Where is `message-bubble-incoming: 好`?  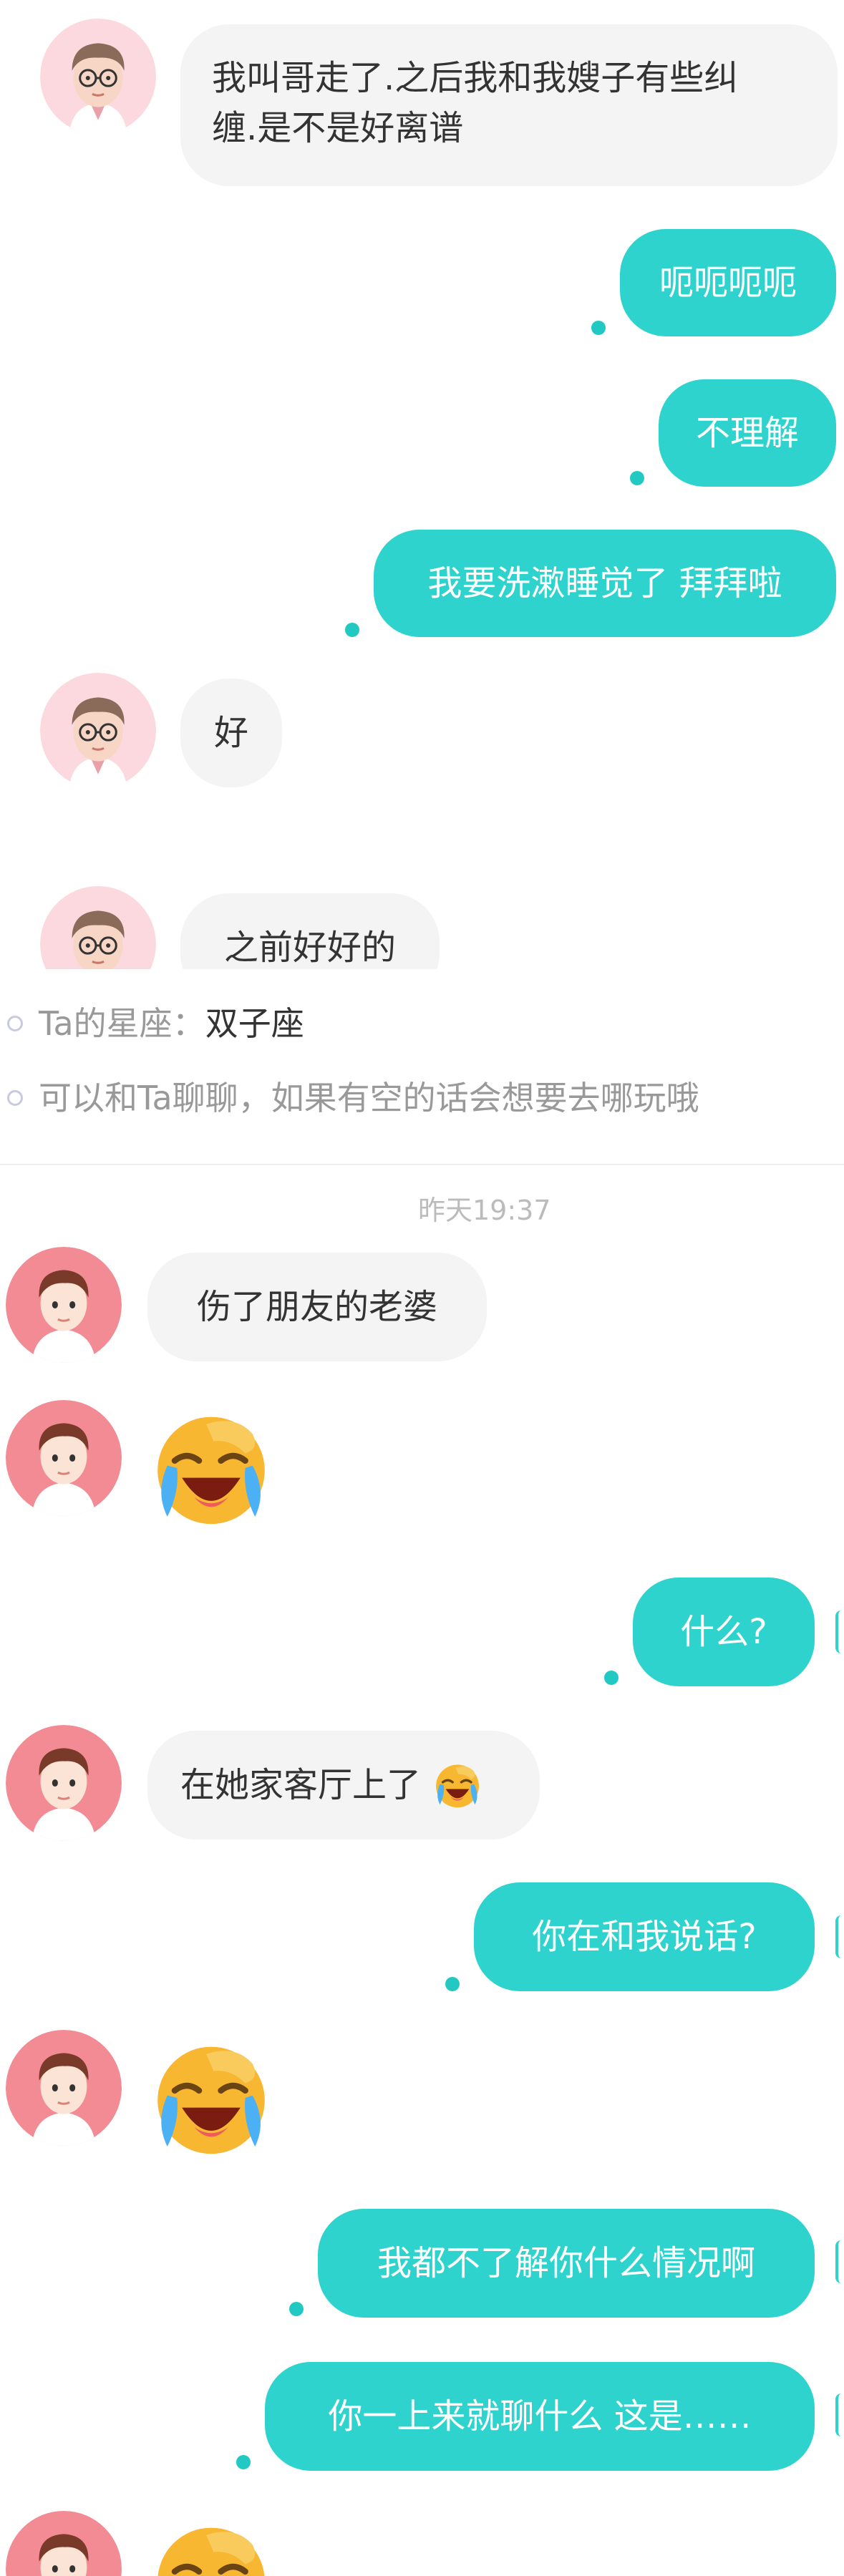
message-bubble-incoming: 好 is located at coordinates (231, 733).